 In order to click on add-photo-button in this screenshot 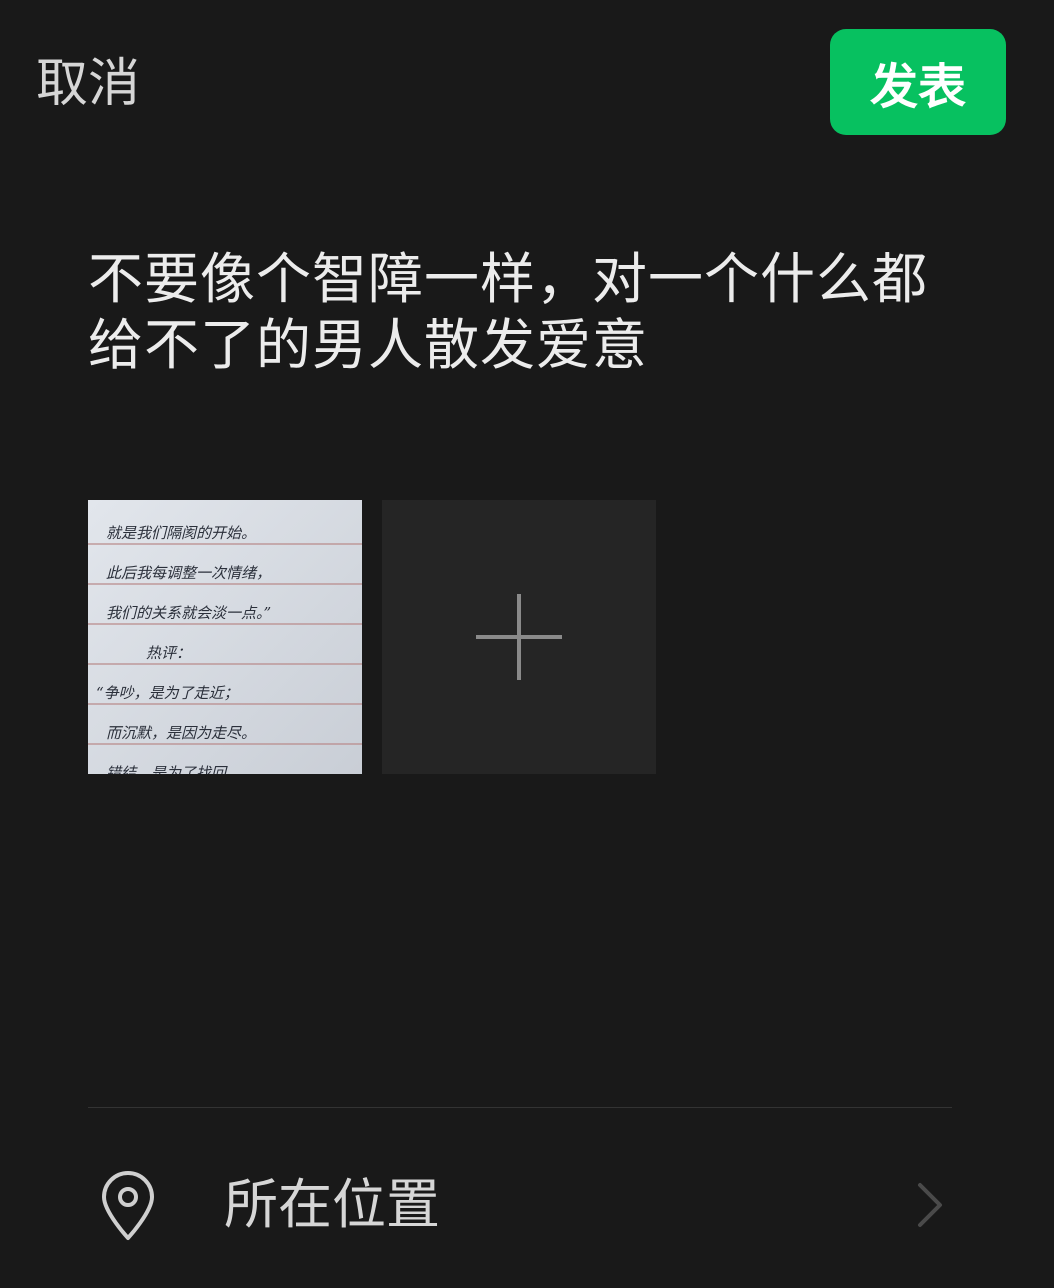, I will do `click(519, 637)`.